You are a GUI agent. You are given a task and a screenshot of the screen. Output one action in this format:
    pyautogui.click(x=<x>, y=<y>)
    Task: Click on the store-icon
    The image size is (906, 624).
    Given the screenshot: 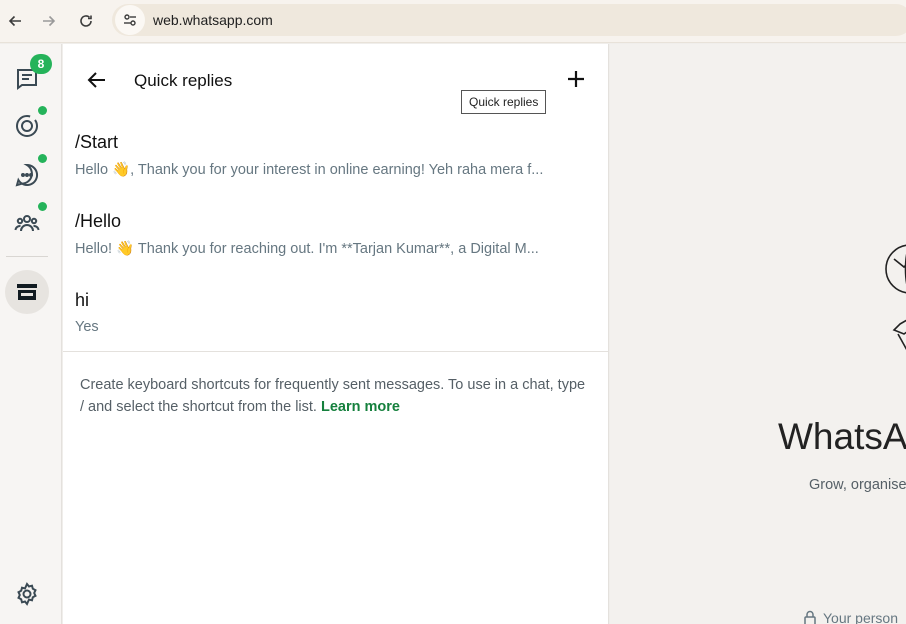 What is the action you would take?
    pyautogui.click(x=27, y=292)
    